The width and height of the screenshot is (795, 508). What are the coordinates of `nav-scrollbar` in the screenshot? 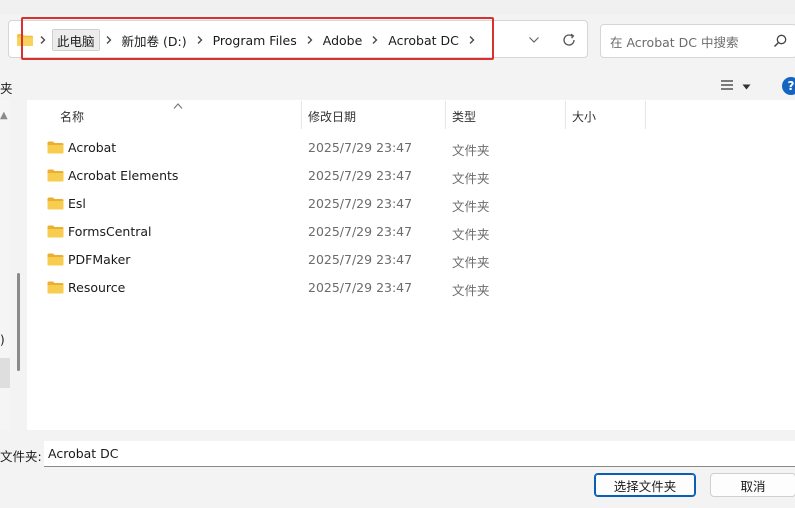 It's located at (18, 322).